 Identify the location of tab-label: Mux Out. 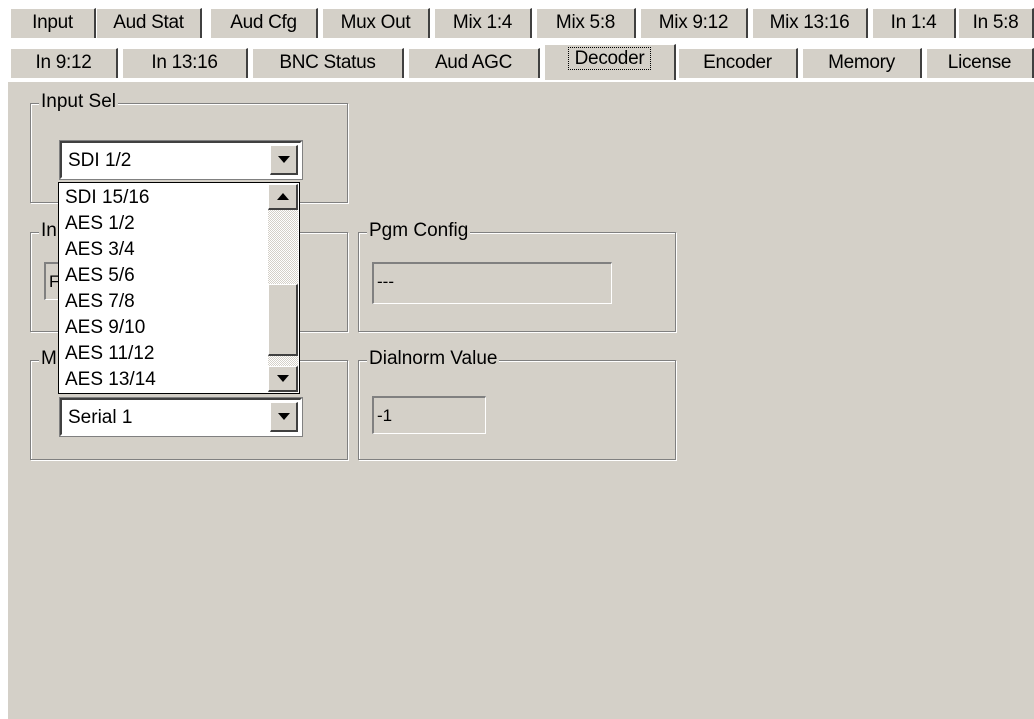
(375, 22).